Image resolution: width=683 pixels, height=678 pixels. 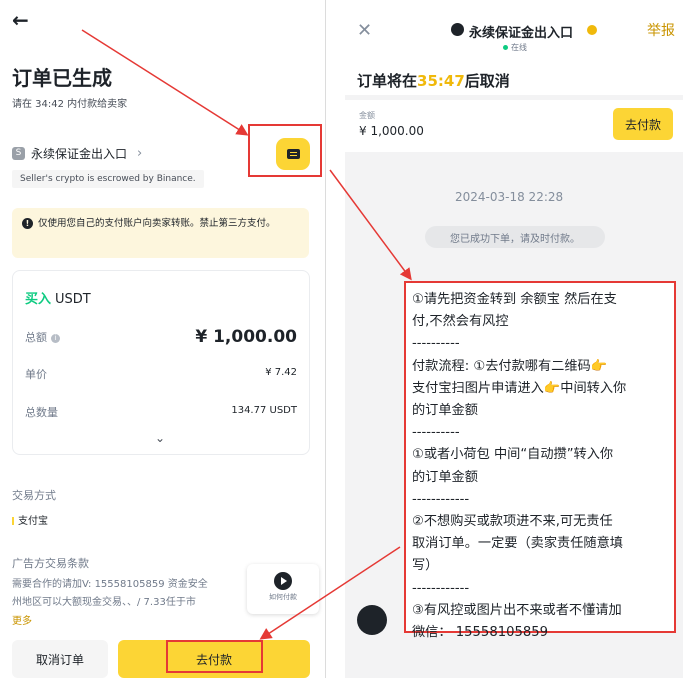 I want to click on countdown-timer: 35:47, so click(x=441, y=81).